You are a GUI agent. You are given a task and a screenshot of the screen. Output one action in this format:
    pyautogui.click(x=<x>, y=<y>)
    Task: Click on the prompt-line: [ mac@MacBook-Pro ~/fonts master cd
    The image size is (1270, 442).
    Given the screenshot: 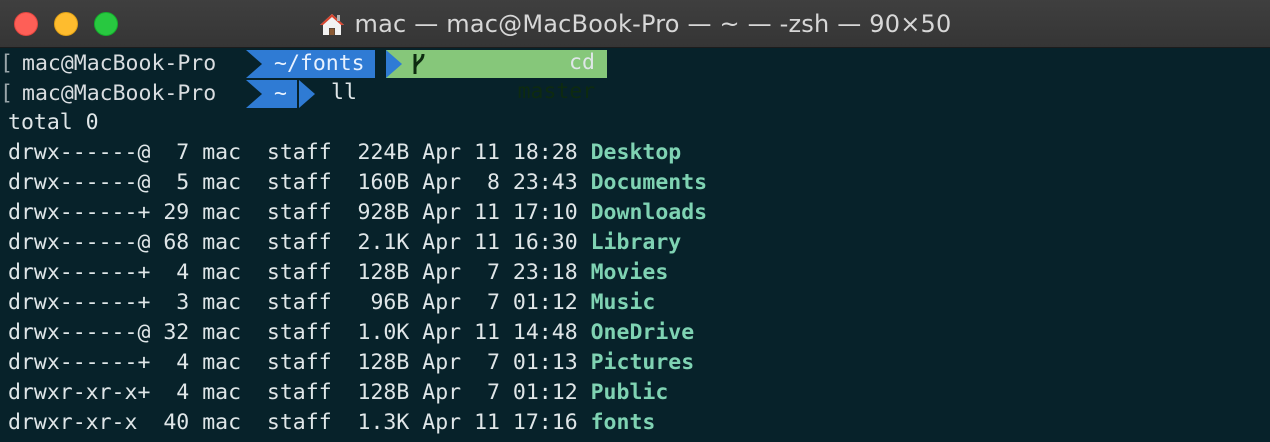 What is the action you would take?
    pyautogui.click(x=635, y=76)
    